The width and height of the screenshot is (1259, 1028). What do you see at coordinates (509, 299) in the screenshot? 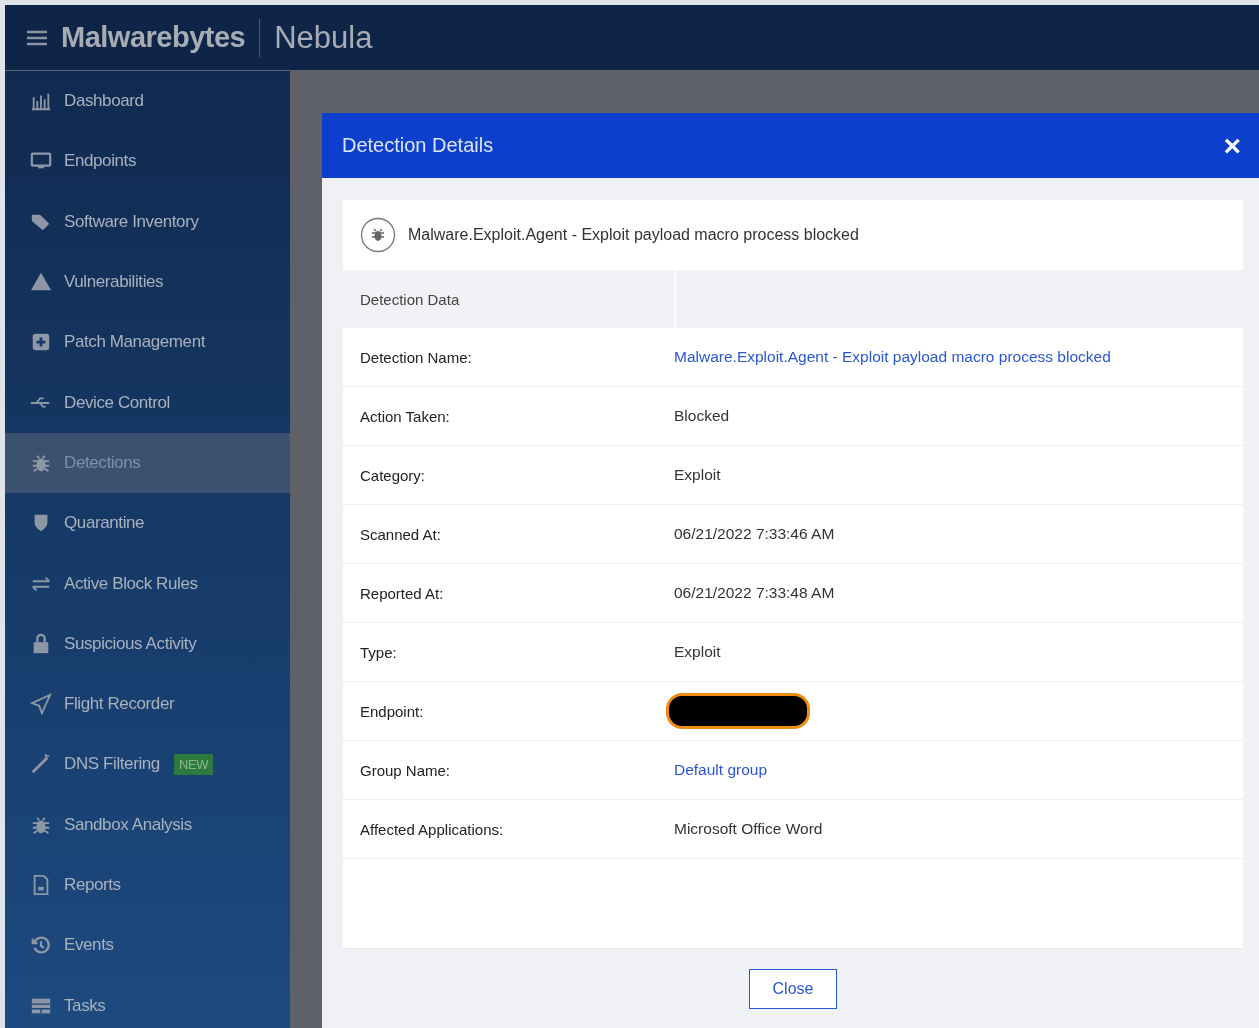
I see `section-heading: Detection Data` at bounding box center [509, 299].